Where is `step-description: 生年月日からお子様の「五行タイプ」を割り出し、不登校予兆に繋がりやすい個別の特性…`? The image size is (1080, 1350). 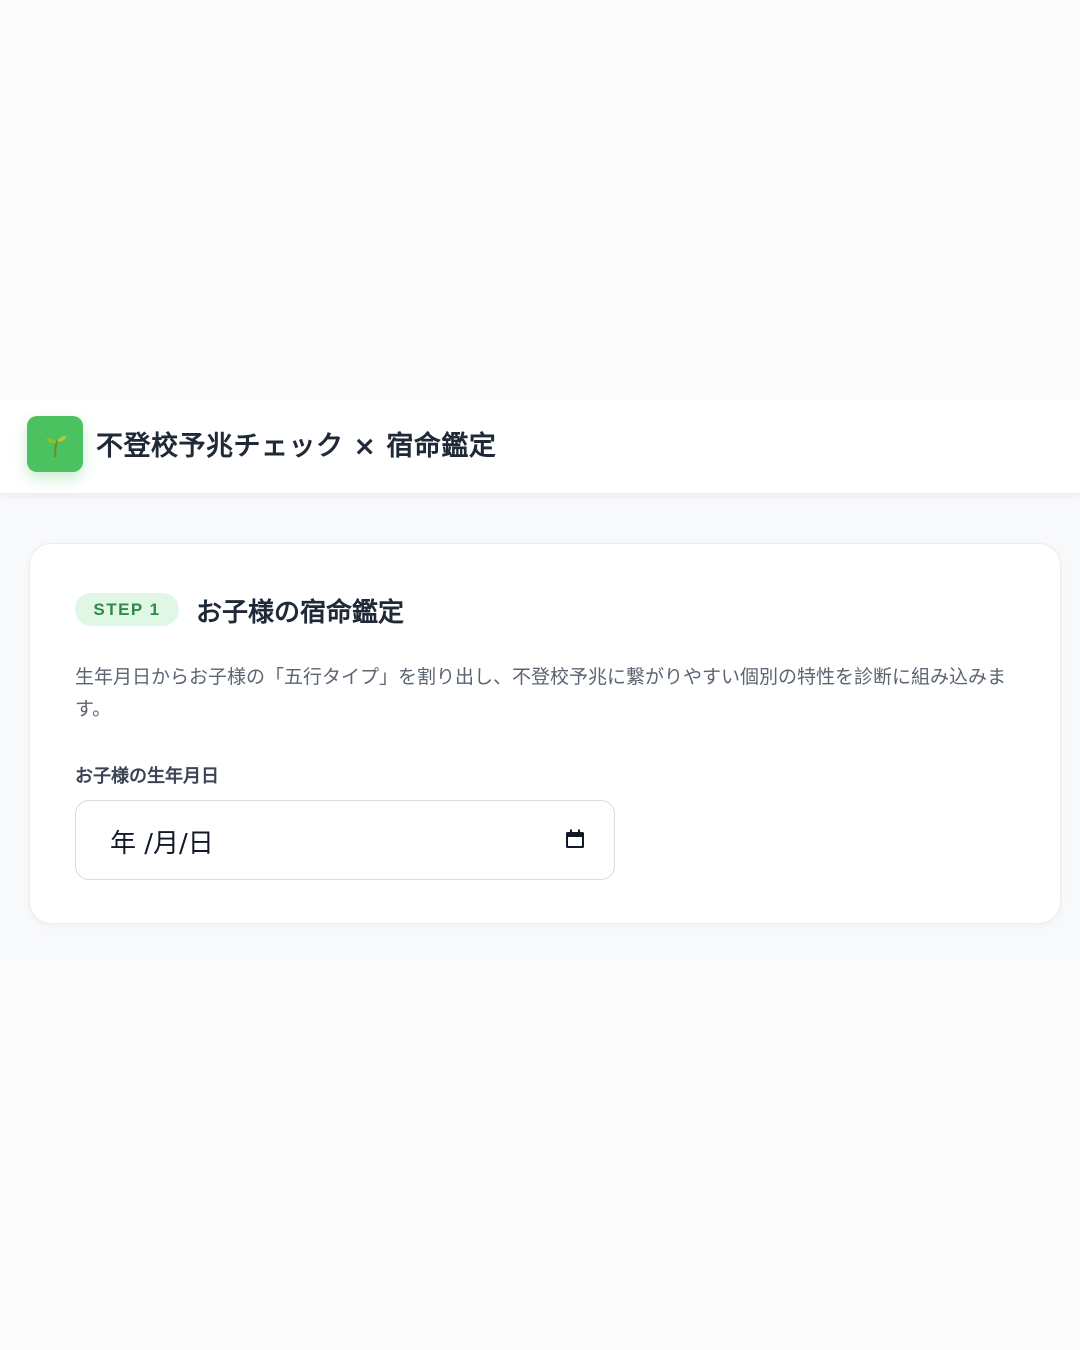
step-description: 生年月日からお子様の「五行タイプ」を割り出し、不登校予兆に繋がりやすい個別の特性… is located at coordinates (541, 693).